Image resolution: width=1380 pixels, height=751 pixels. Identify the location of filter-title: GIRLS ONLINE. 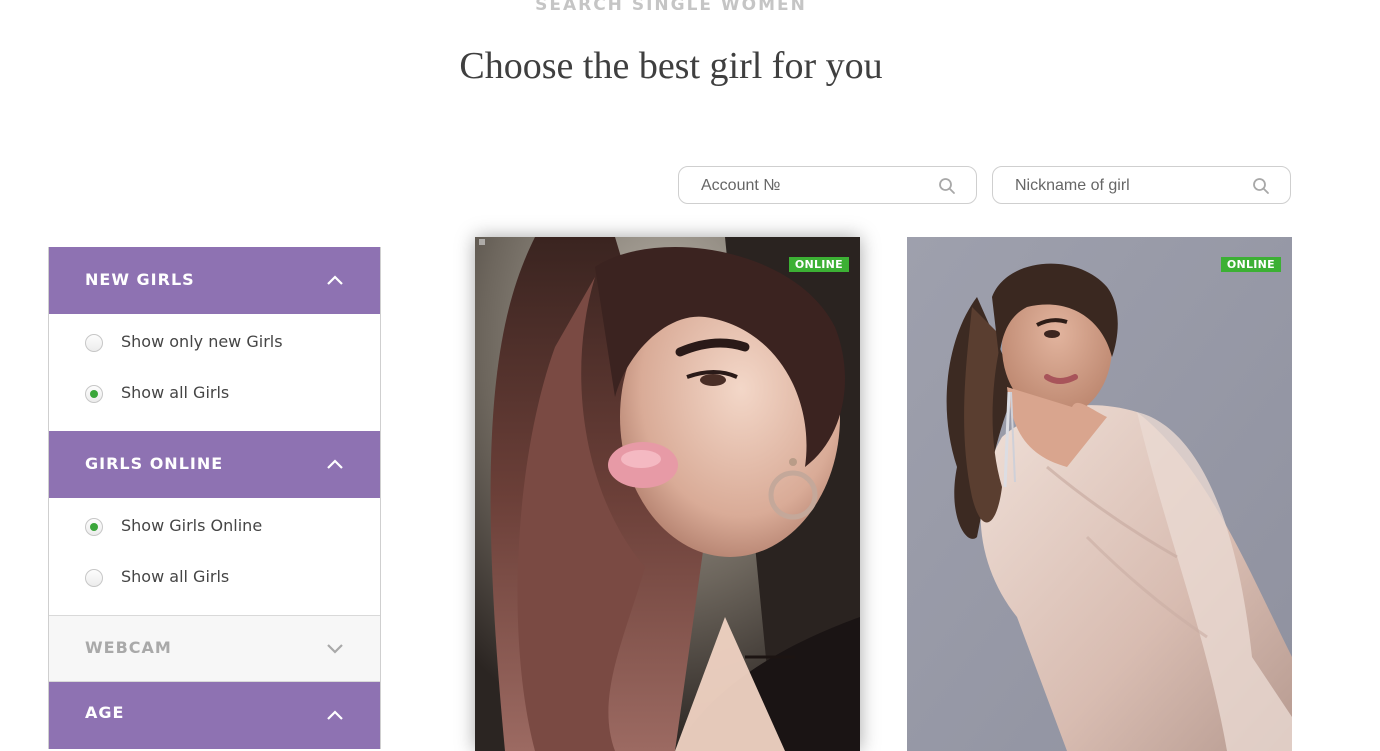
(154, 463).